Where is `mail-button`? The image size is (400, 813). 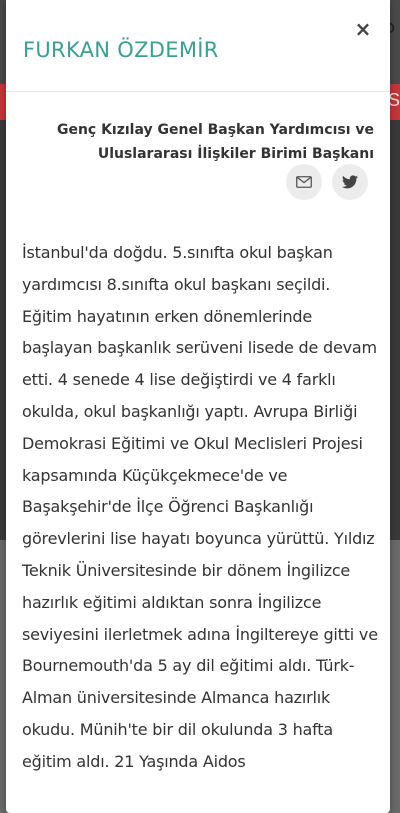
mail-button is located at coordinates (304, 182).